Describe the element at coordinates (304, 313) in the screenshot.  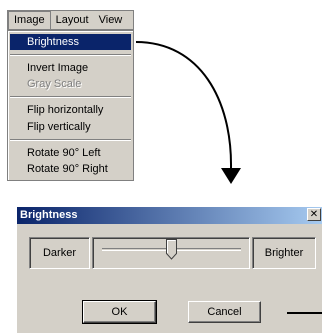
I see `pointer-line` at that location.